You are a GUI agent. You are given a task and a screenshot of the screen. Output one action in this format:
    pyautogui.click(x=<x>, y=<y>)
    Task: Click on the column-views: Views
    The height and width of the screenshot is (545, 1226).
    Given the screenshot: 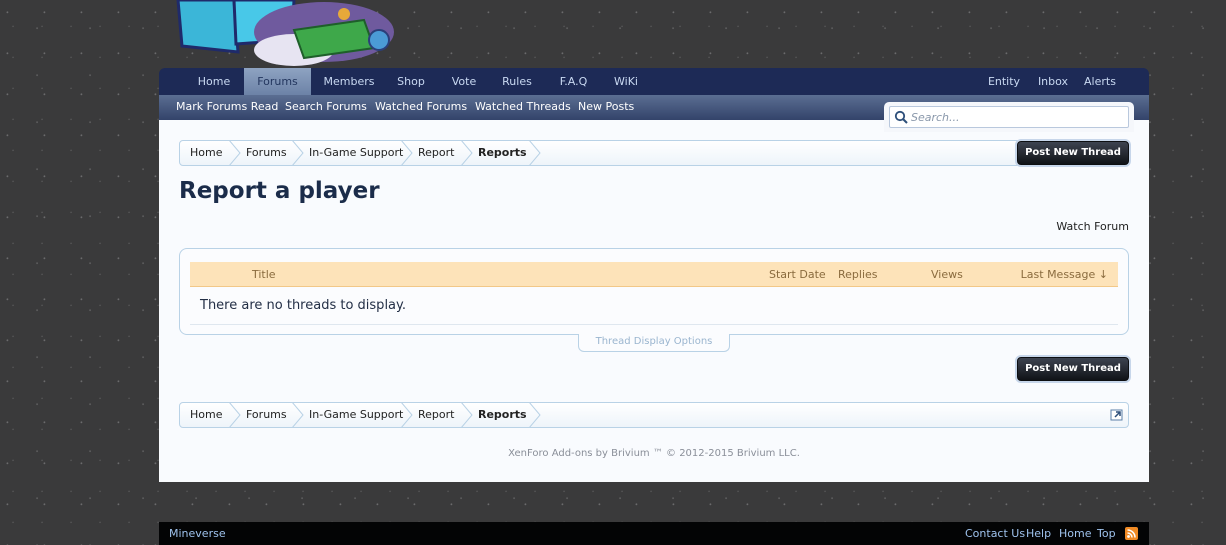 What is the action you would take?
    pyautogui.click(x=947, y=274)
    